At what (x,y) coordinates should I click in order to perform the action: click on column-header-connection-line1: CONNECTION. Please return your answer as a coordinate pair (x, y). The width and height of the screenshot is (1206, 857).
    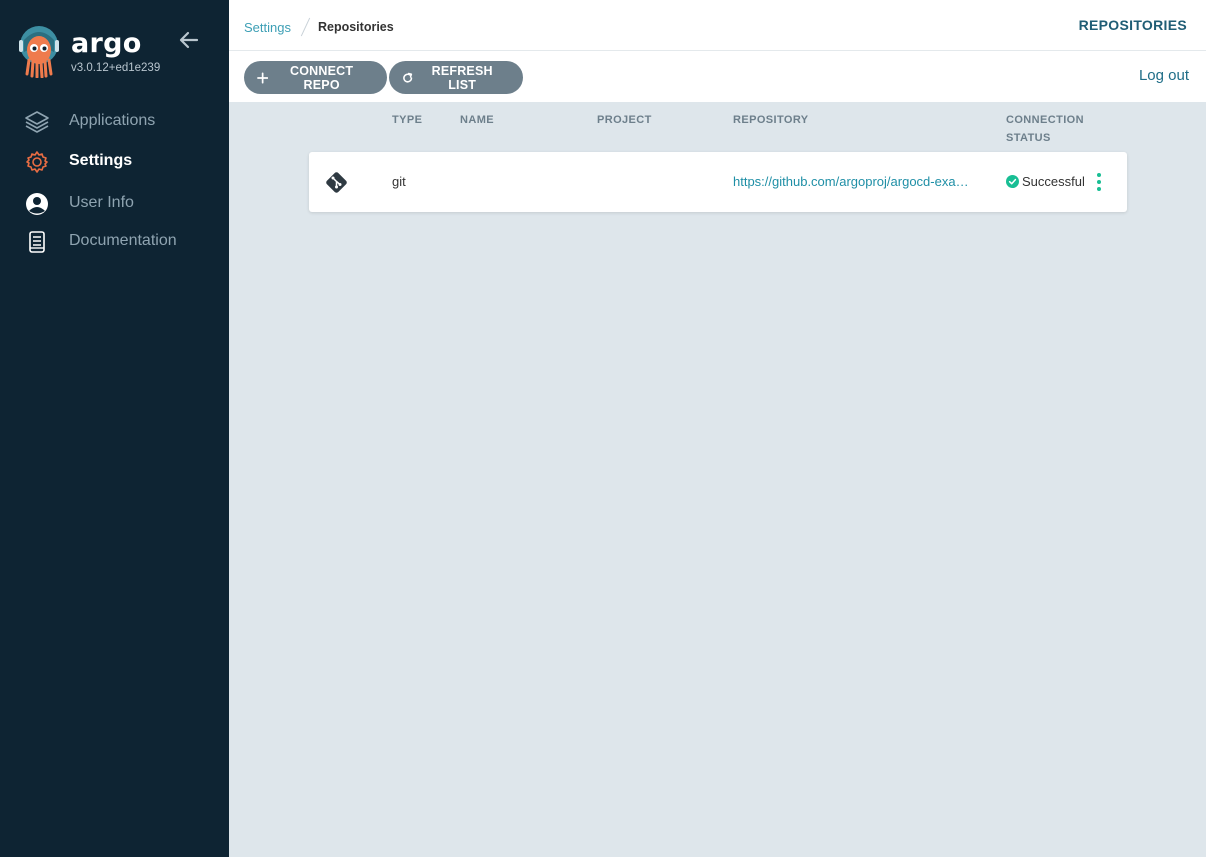
    Looking at the image, I should click on (1045, 120).